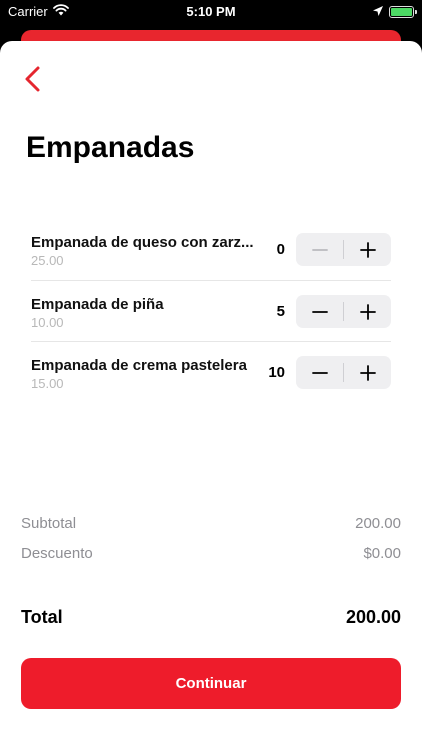  What do you see at coordinates (211, 552) in the screenshot?
I see `discount-row: Descuento $0.00` at bounding box center [211, 552].